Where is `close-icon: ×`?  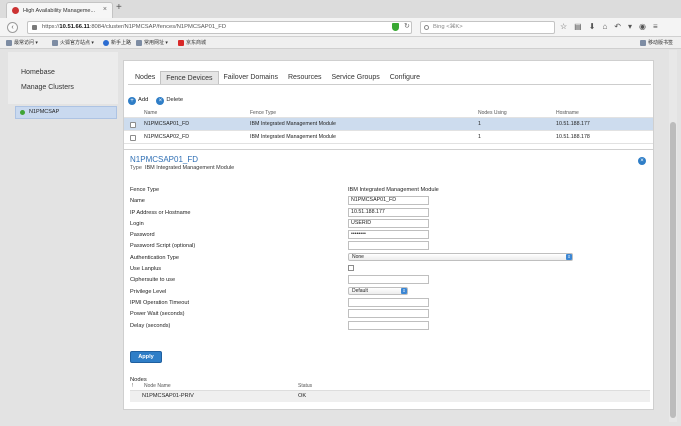 close-icon: × is located at coordinates (642, 161).